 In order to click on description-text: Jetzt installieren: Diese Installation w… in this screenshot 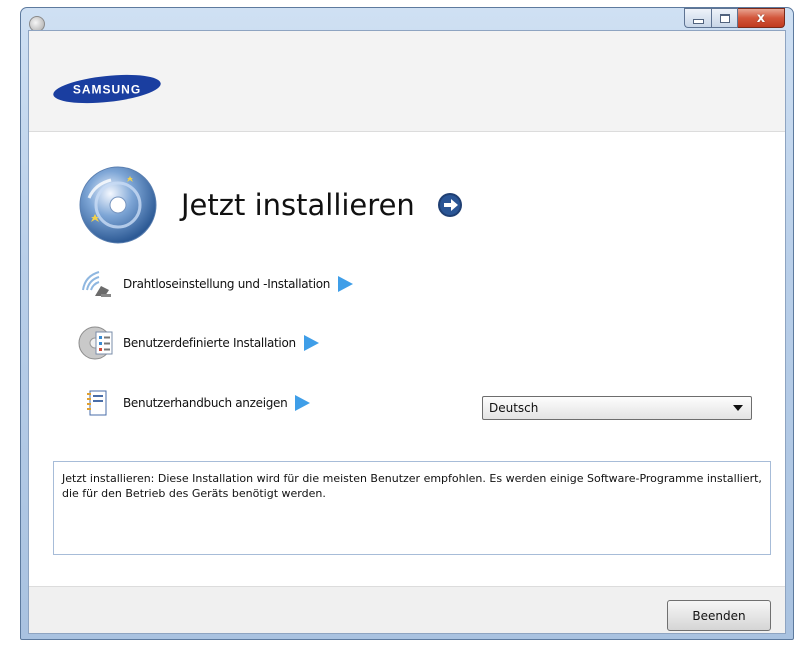, I will do `click(412, 486)`.